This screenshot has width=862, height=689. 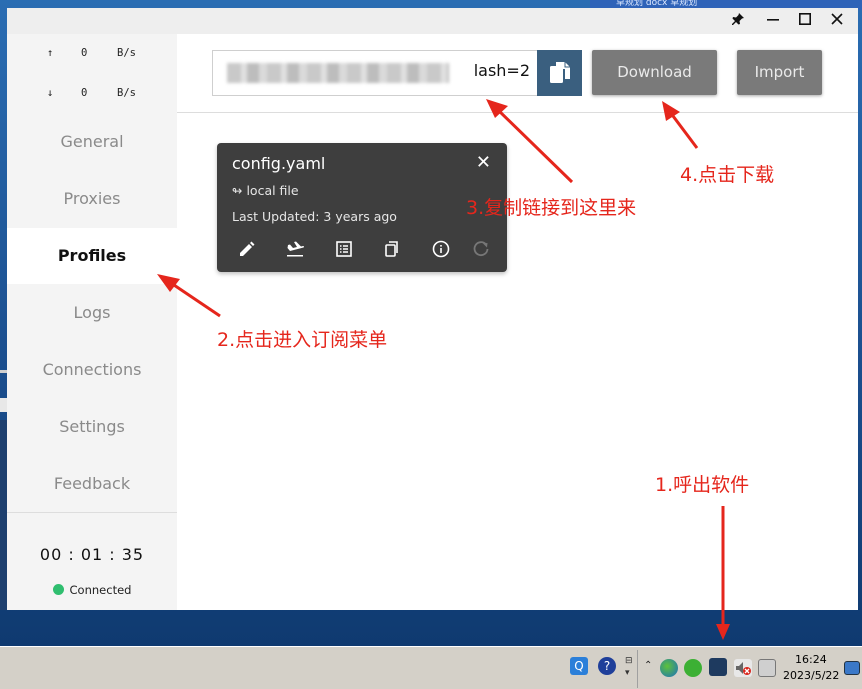 I want to click on pin-icon, so click(x=738, y=21).